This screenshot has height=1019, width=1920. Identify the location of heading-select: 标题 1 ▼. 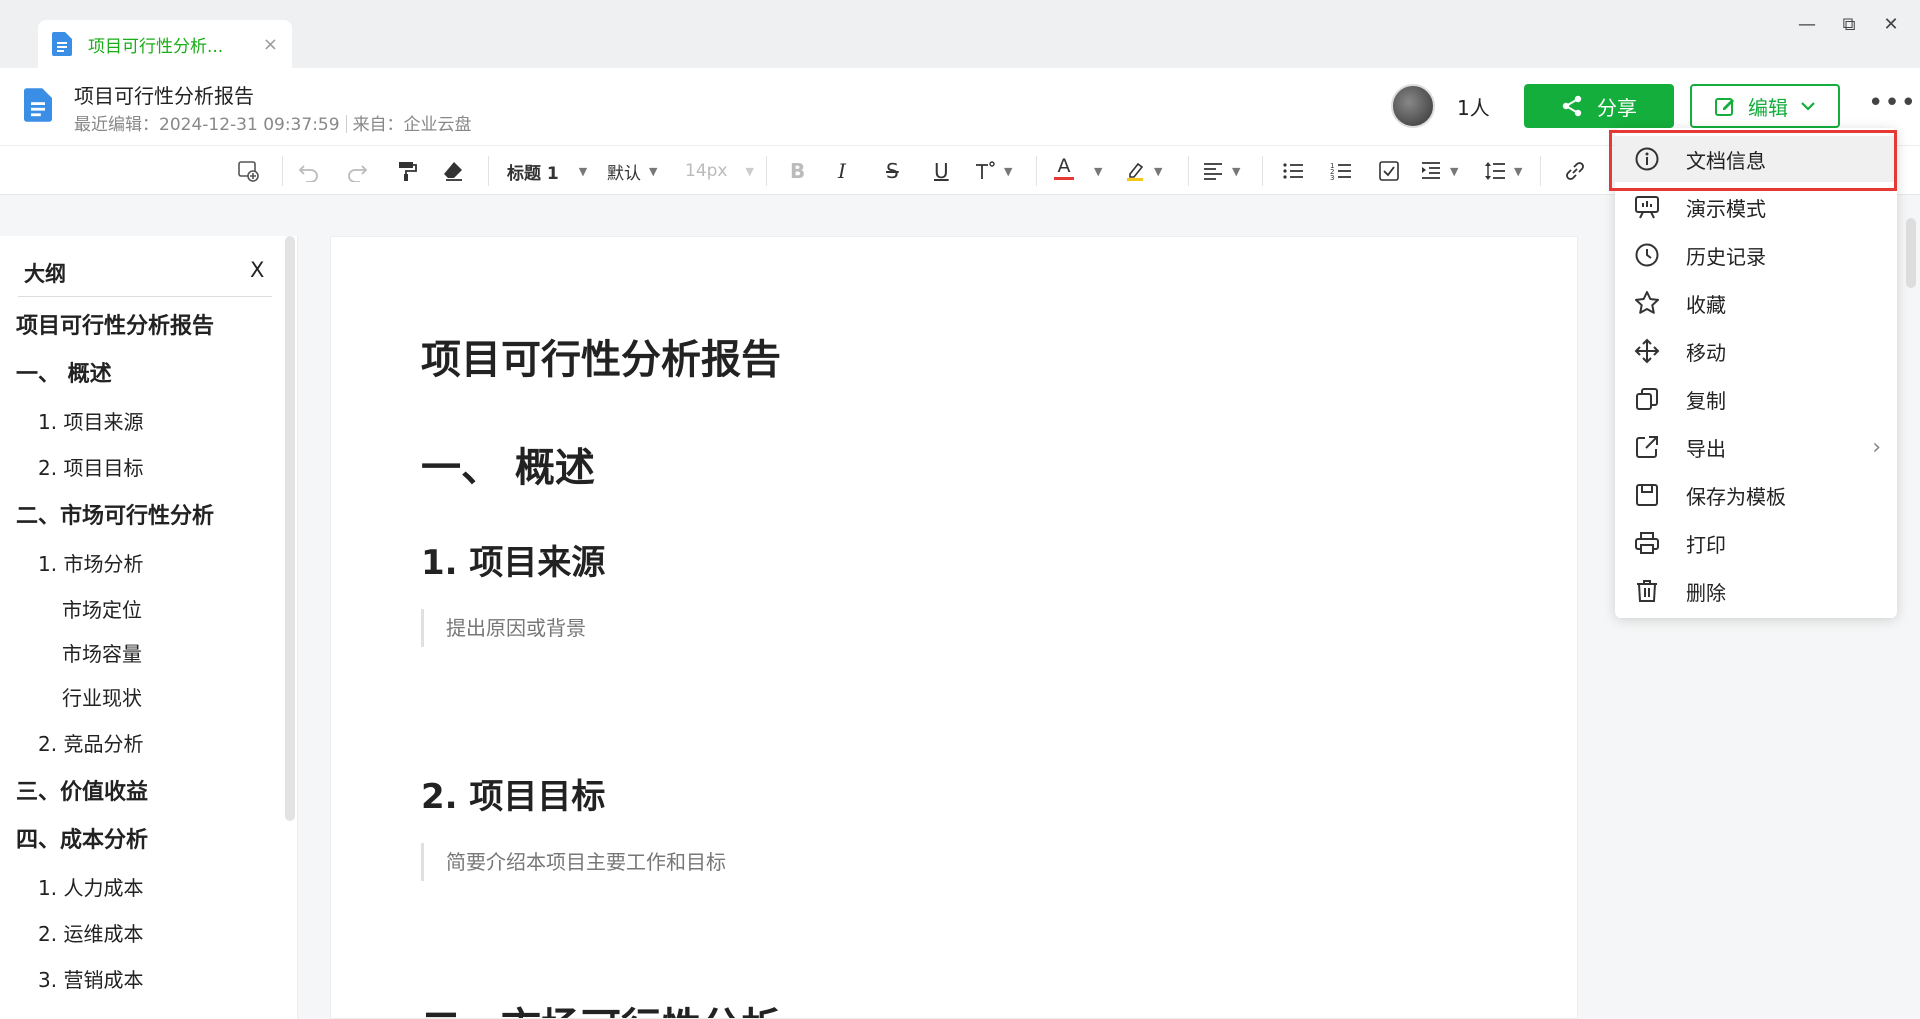
(547, 171).